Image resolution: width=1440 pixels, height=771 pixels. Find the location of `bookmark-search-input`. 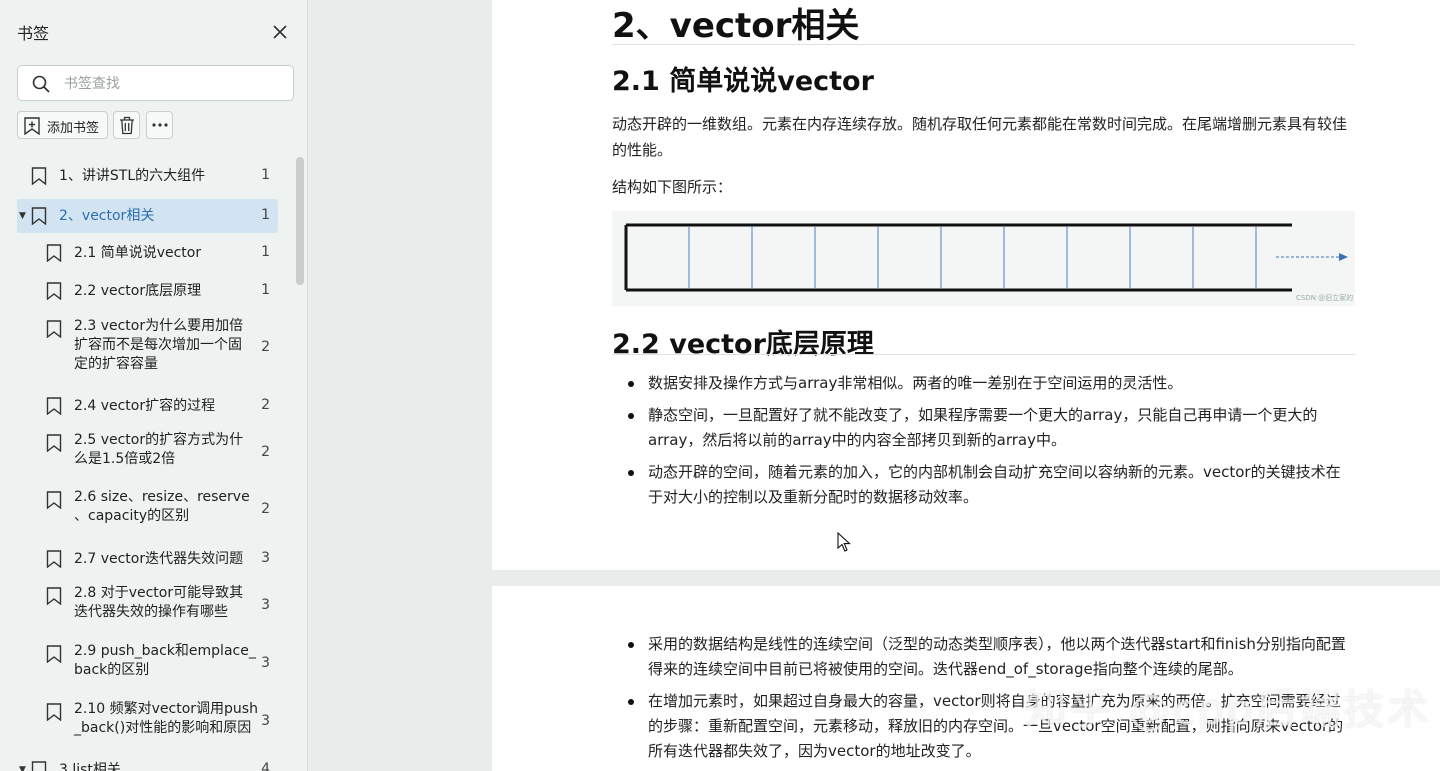

bookmark-search-input is located at coordinates (174, 84).